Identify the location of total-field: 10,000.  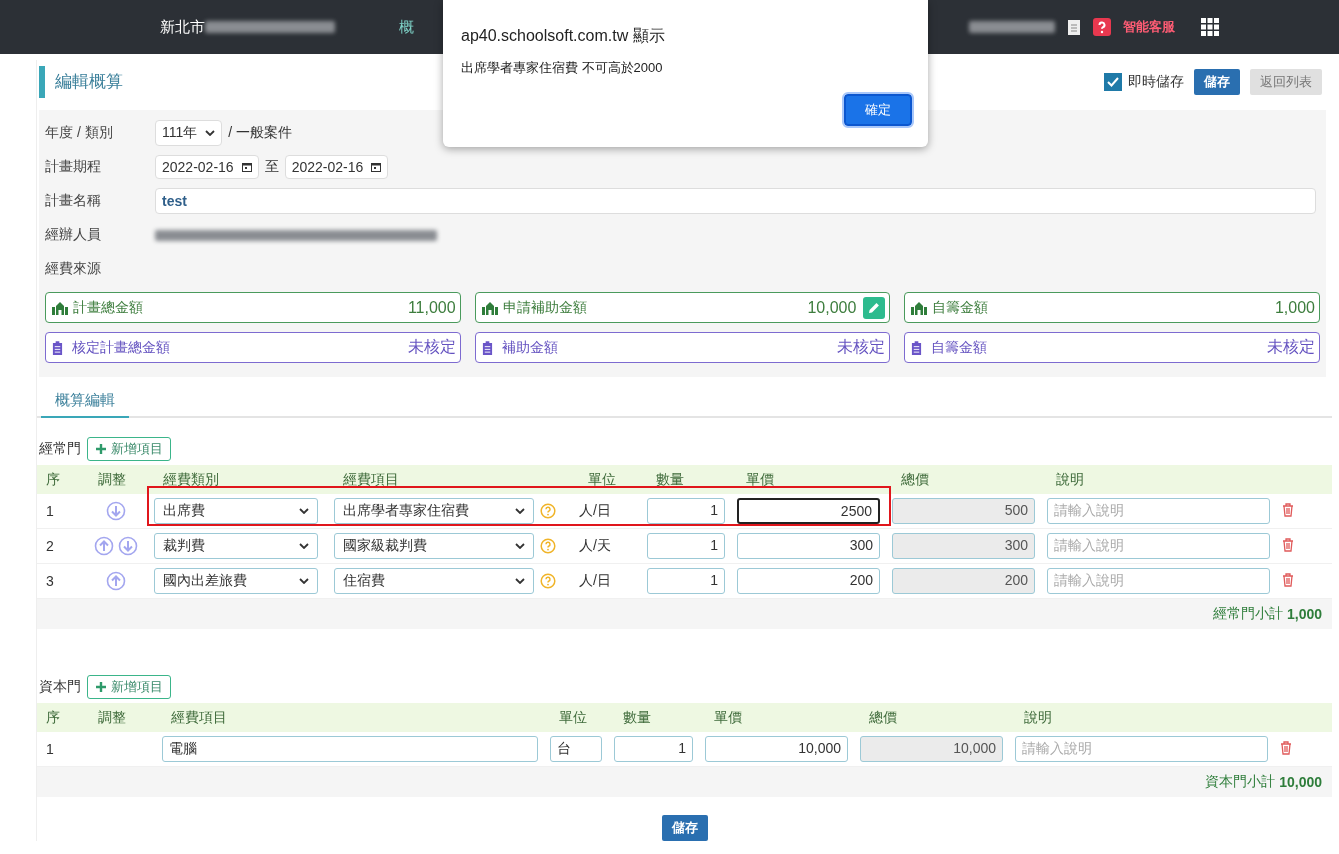
(931, 749).